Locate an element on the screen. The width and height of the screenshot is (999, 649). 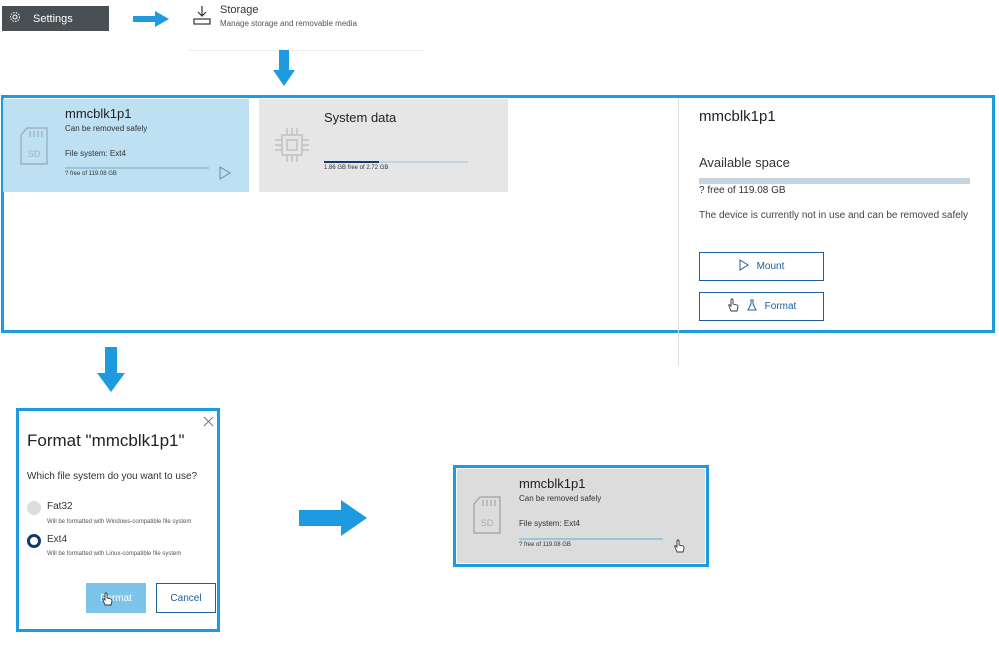
storage-description: Manage storage and removable media is located at coordinates (288, 23).